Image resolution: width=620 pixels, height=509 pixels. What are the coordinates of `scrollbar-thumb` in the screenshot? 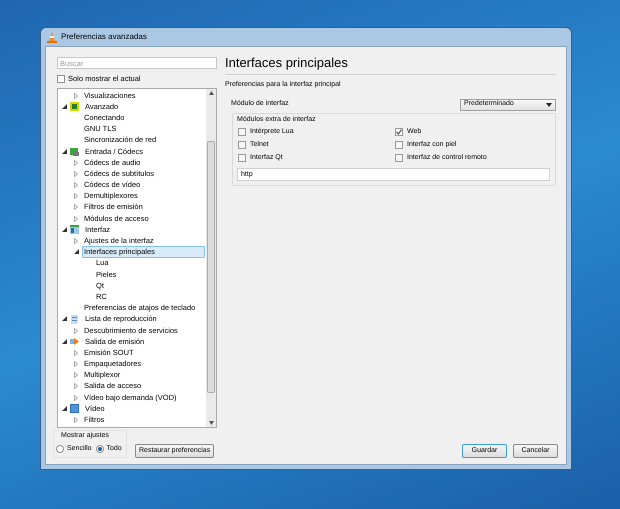 It's located at (211, 267).